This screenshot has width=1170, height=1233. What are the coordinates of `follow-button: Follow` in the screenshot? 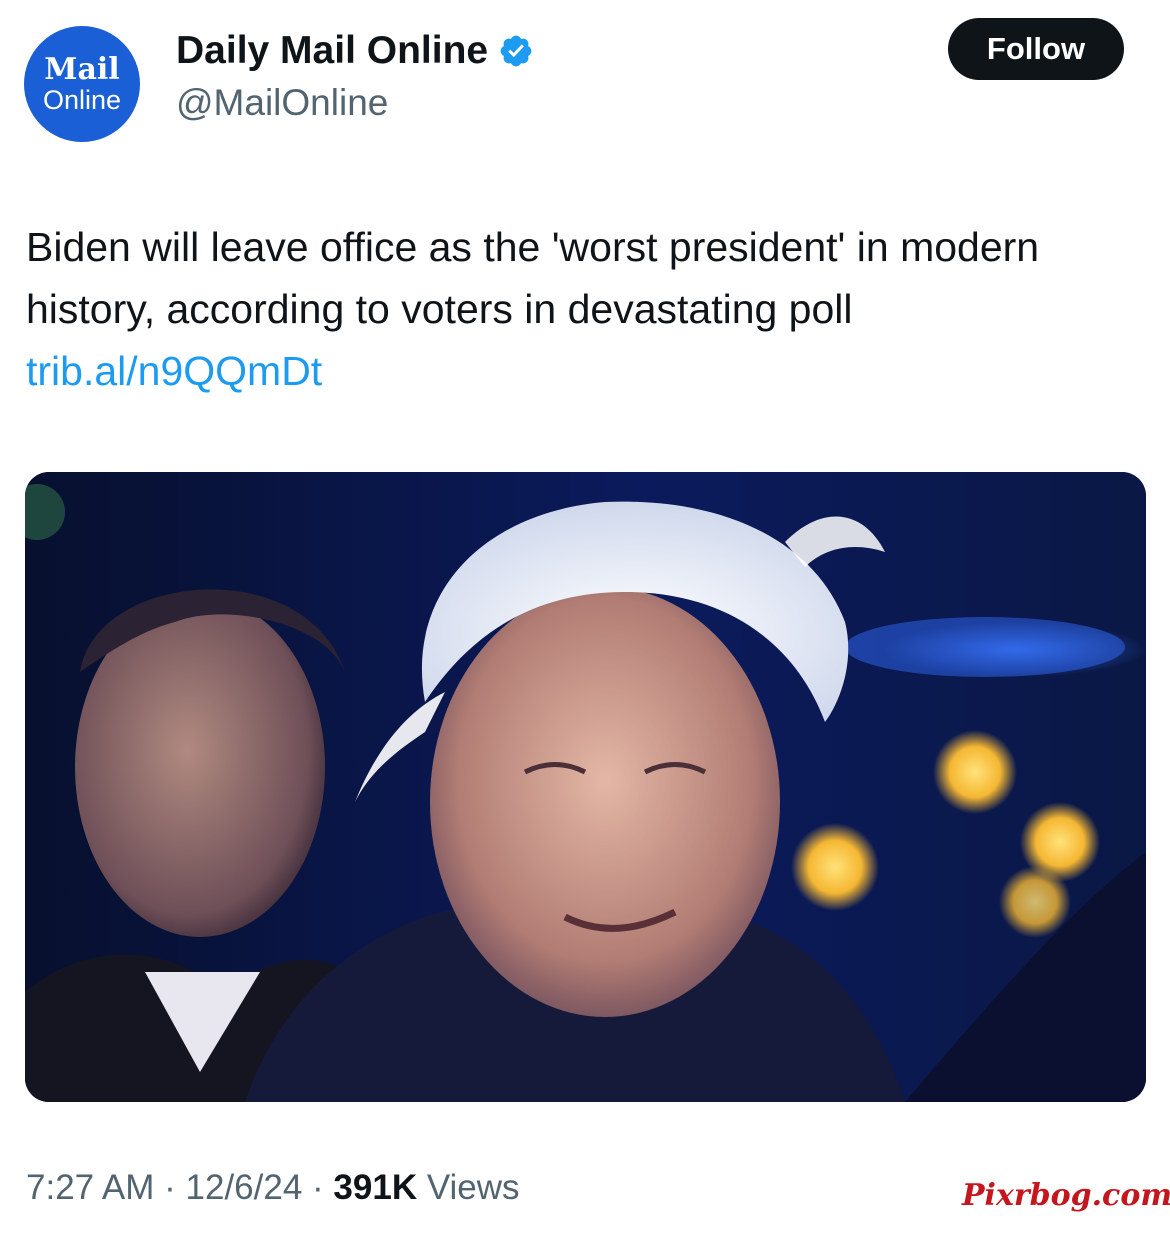 It's located at (1036, 49).